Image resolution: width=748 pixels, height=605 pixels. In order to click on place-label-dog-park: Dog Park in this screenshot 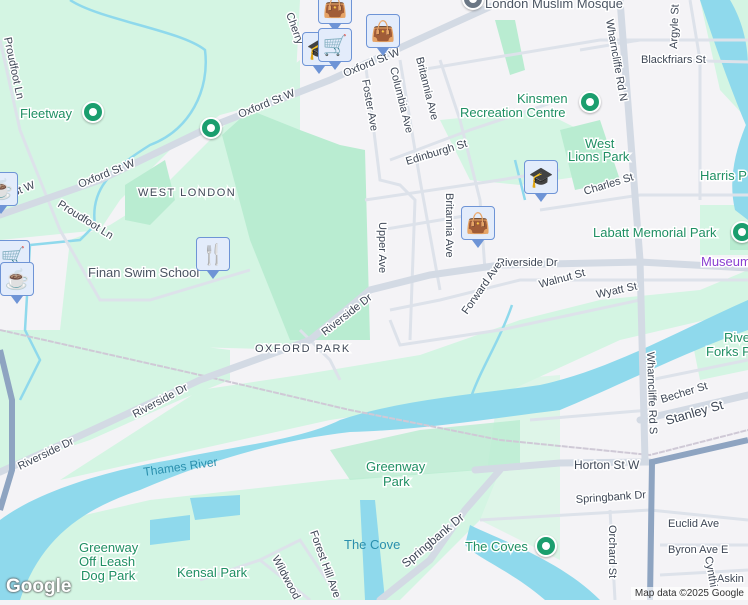, I will do `click(109, 576)`.